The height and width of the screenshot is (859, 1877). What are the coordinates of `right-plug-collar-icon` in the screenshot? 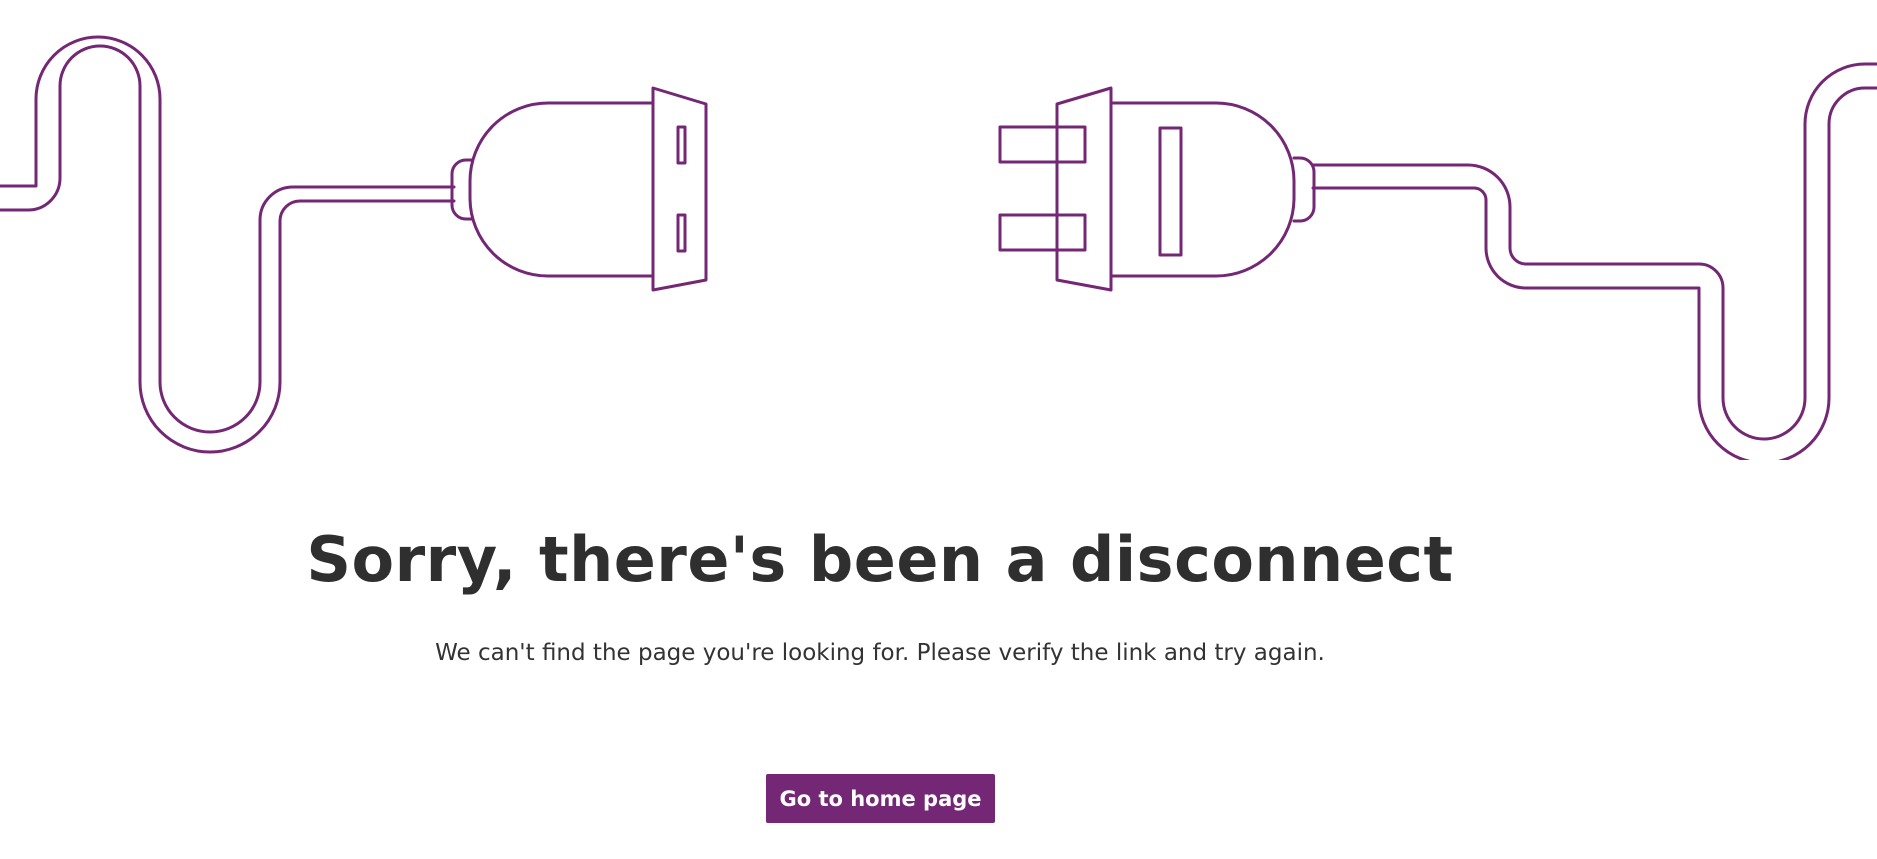 It's located at (1304, 189).